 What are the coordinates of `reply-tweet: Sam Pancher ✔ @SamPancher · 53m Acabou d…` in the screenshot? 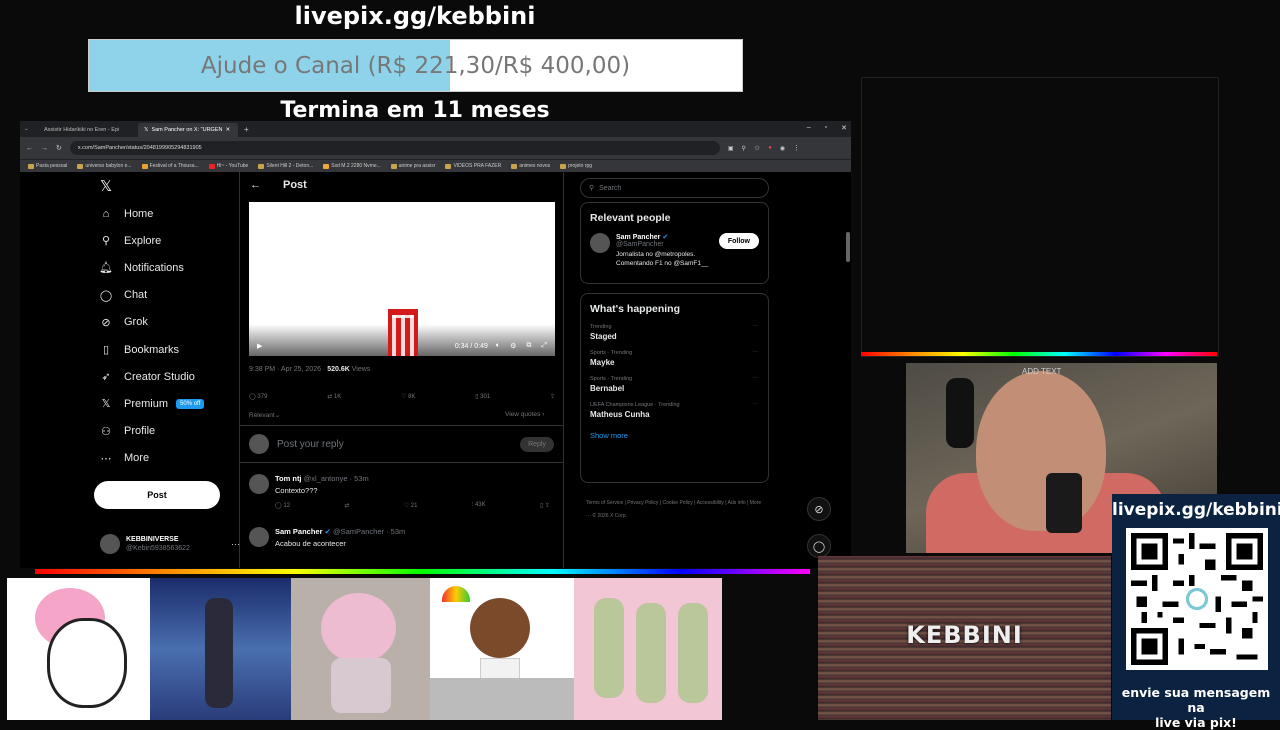 It's located at (401, 537).